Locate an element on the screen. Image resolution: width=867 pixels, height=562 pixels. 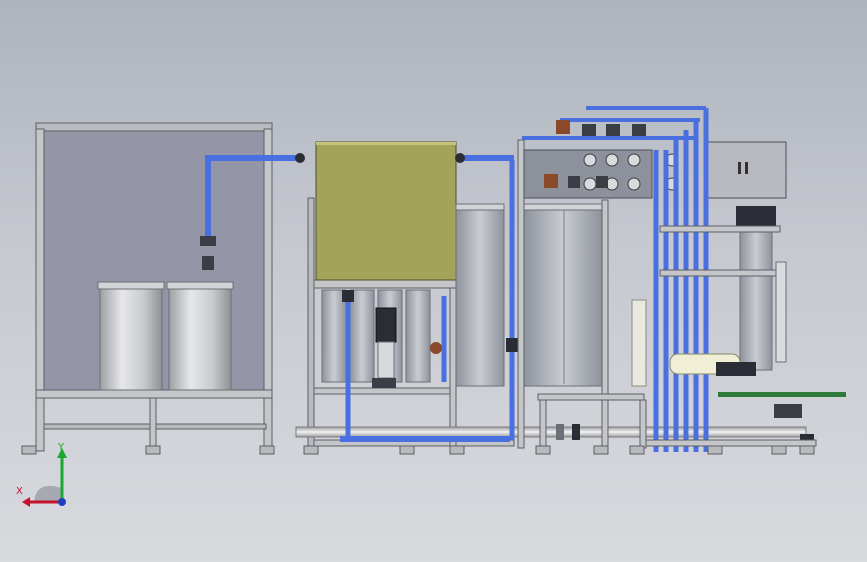
grating-platform is located at coordinates (782, 394).